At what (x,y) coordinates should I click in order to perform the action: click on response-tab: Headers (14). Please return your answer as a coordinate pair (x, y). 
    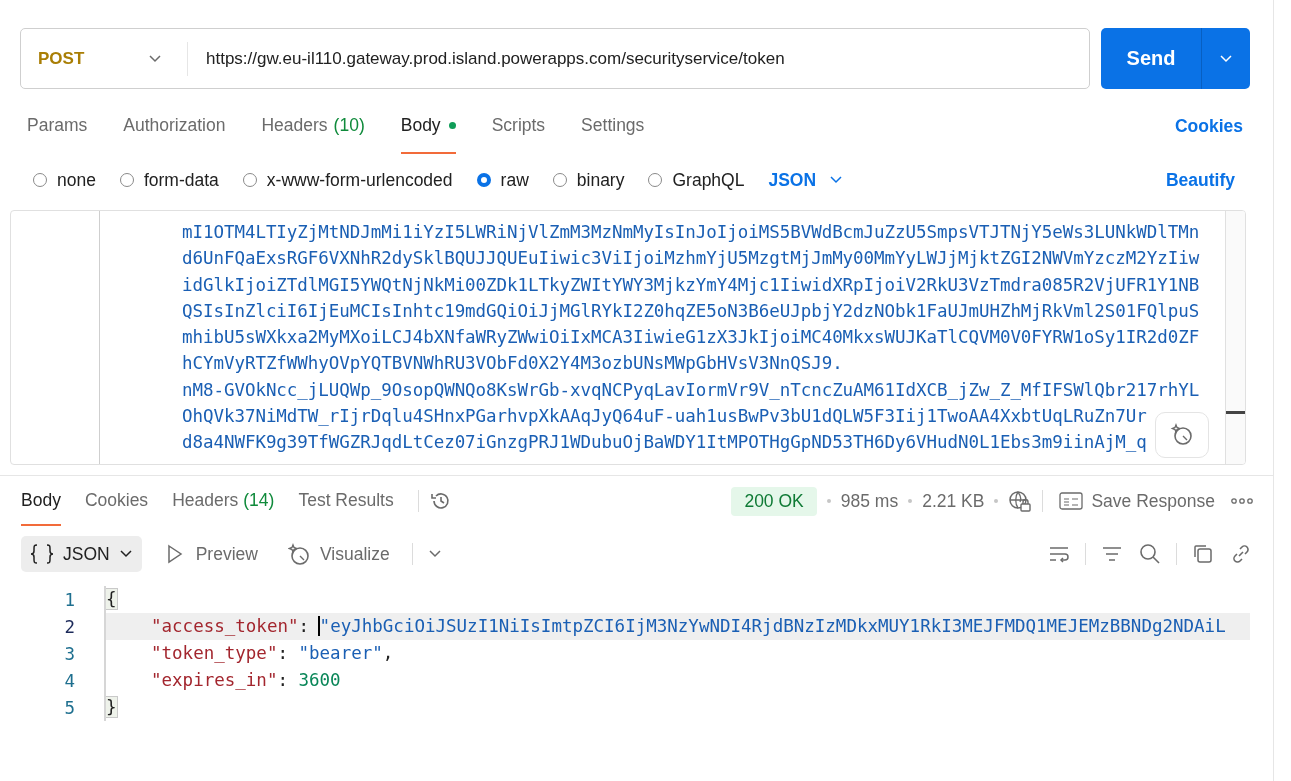
    Looking at the image, I should click on (223, 501).